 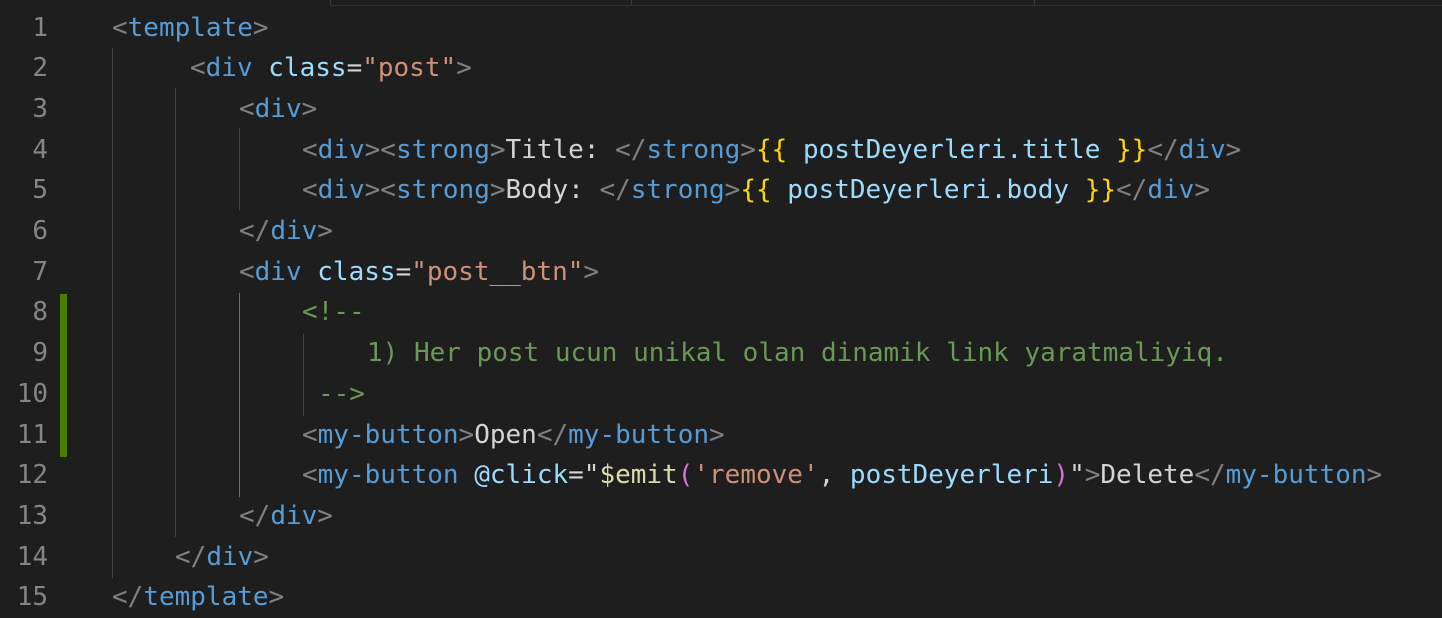 What do you see at coordinates (331, 68) in the screenshot?
I see `line-code: <div class="post">` at bounding box center [331, 68].